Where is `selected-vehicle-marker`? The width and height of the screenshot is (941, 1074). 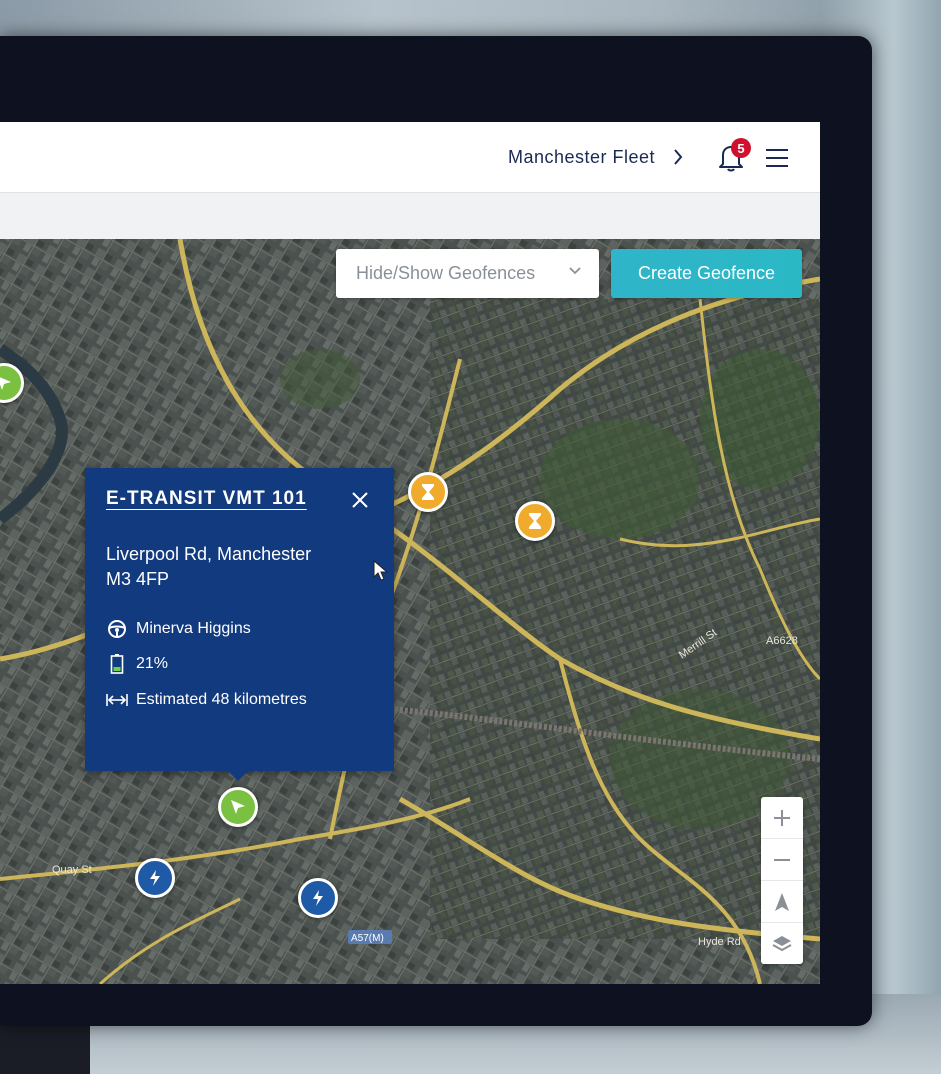
selected-vehicle-marker is located at coordinates (238, 807).